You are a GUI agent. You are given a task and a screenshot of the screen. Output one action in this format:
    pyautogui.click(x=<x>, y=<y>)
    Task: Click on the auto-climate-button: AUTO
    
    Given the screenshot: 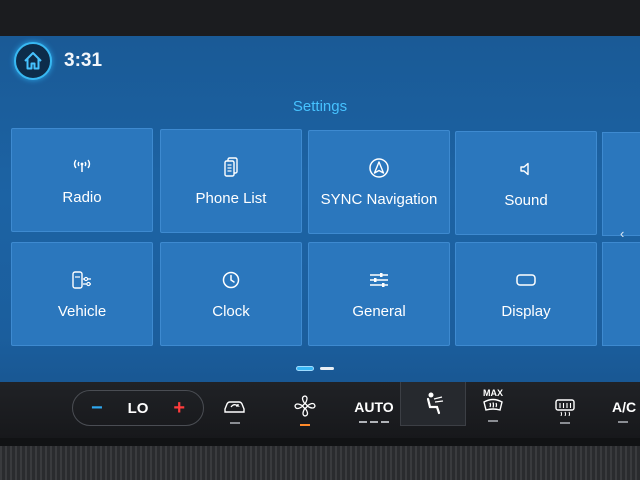 What is the action you would take?
    pyautogui.click(x=374, y=410)
    